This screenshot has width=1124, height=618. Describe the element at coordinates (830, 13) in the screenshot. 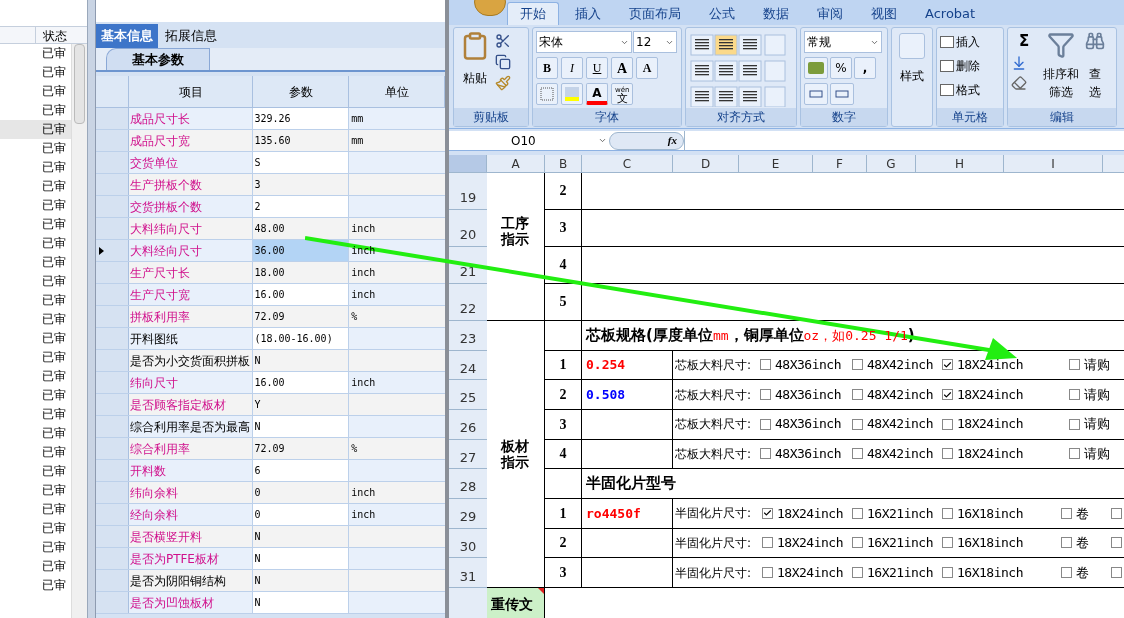

I see `ribbon-tab: 审阅` at that location.